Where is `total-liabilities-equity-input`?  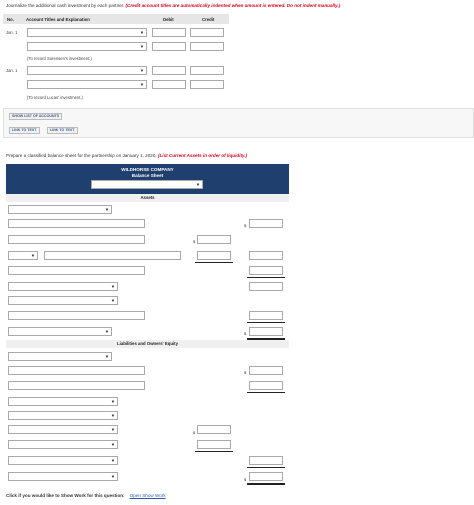 total-liabilities-equity-input is located at coordinates (266, 476).